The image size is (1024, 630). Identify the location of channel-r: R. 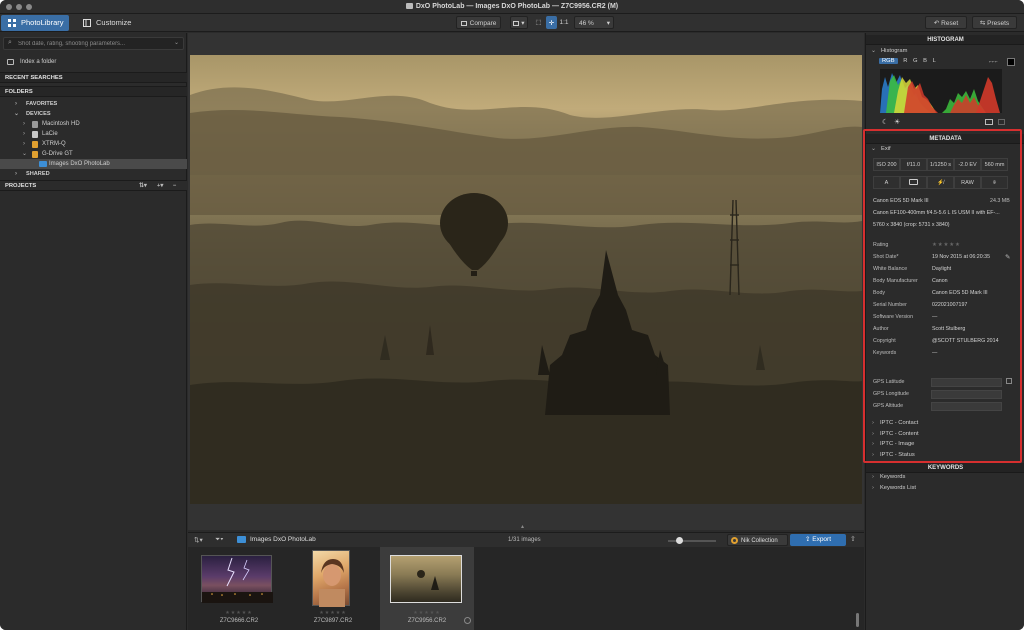
(905, 61).